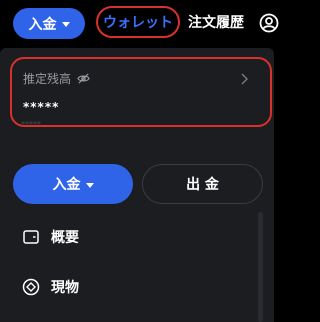 The image size is (320, 322). I want to click on menu-item-overview-label: 概要, so click(65, 238).